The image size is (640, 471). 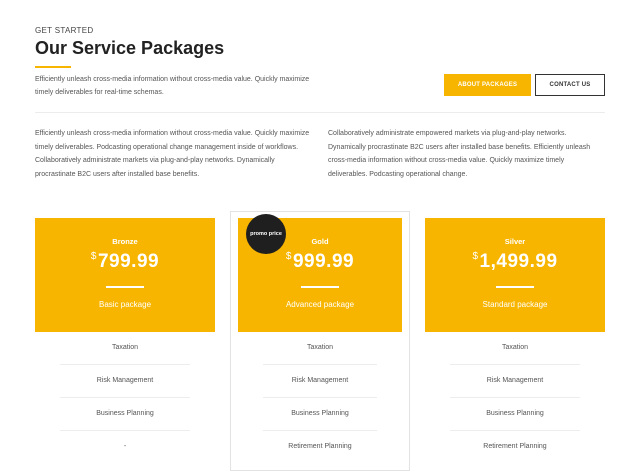 What do you see at coordinates (570, 85) in the screenshot?
I see `contact-us-button: CONTACT US` at bounding box center [570, 85].